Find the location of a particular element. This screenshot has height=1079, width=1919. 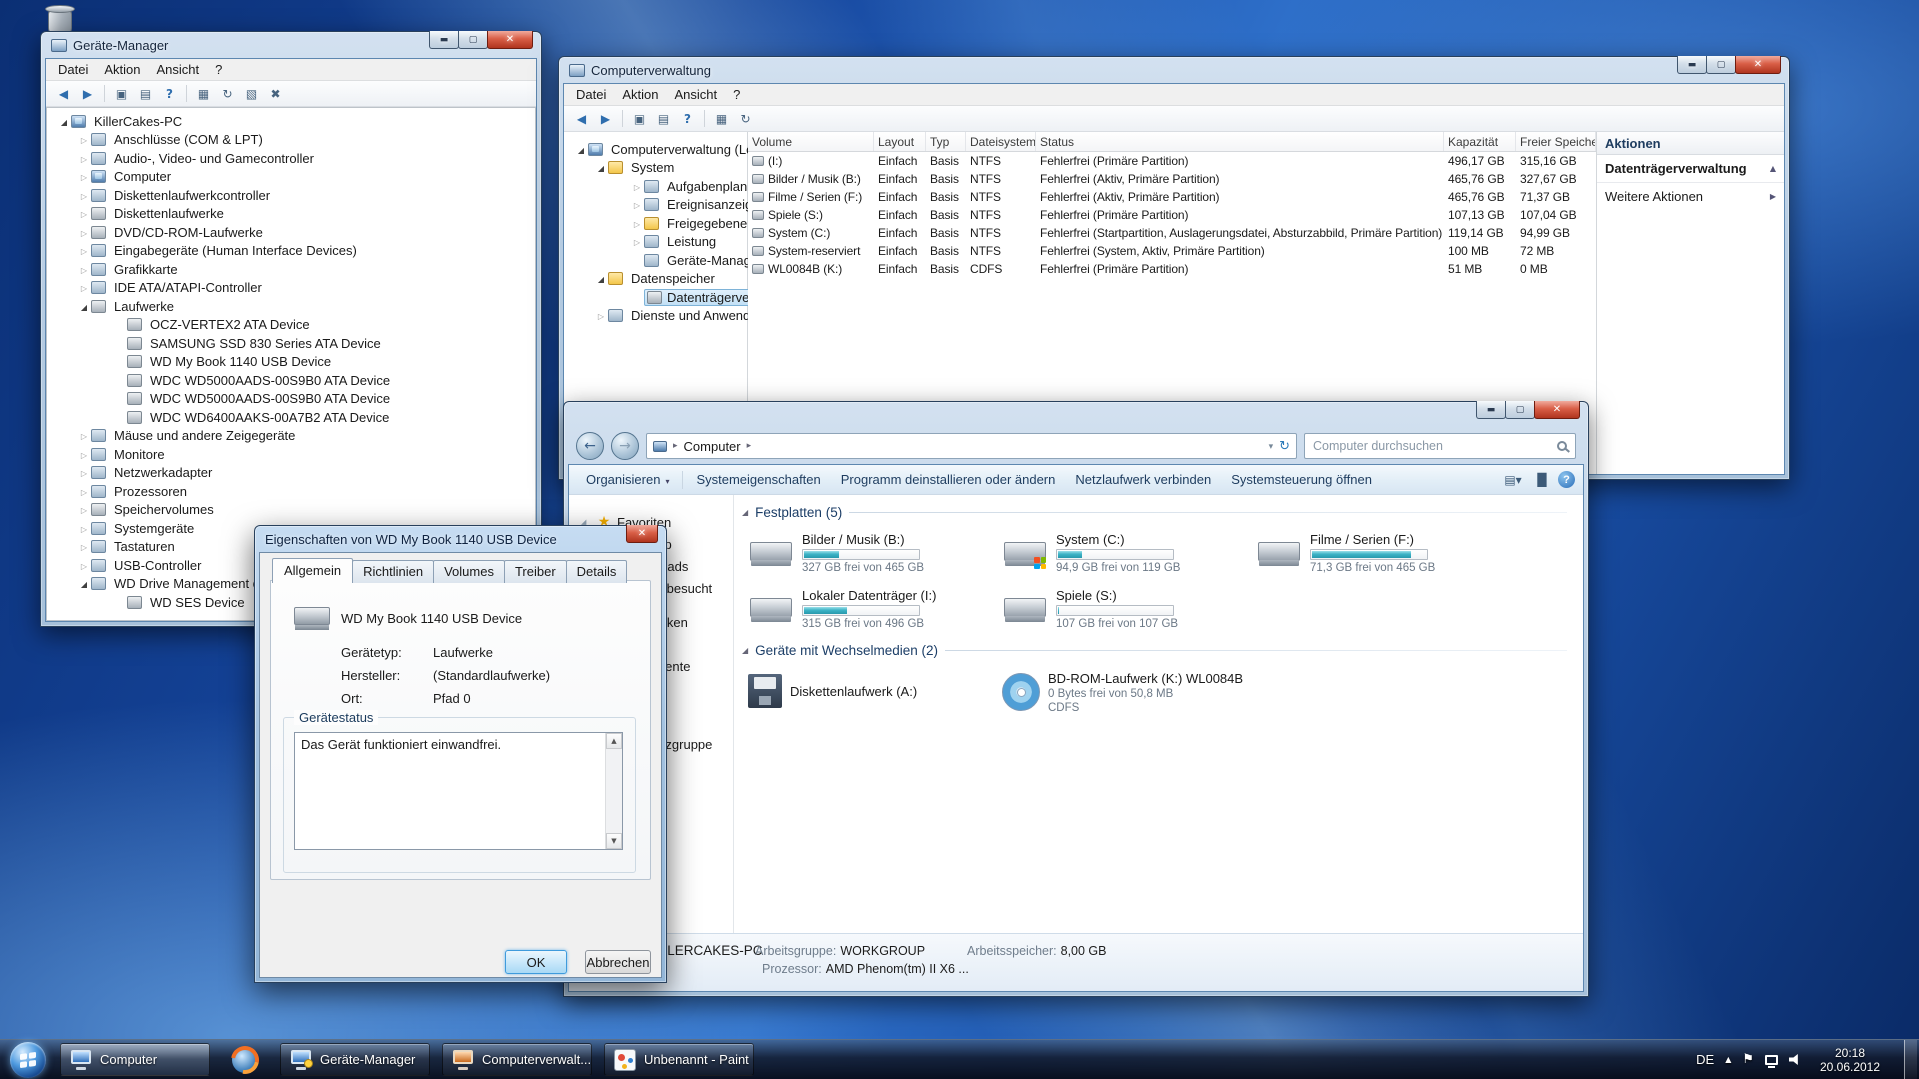

address-bar: ▸ Computer ▸ ▾ ↻ is located at coordinates (971, 446).